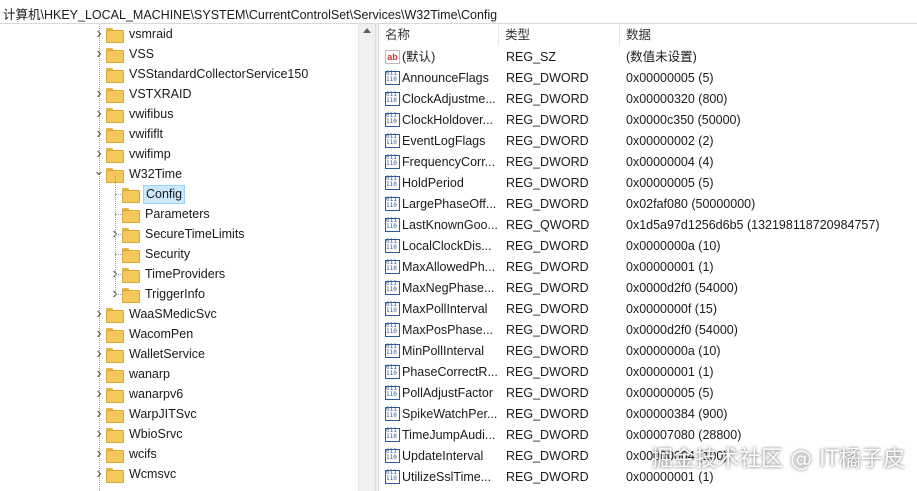 This screenshot has width=917, height=491. What do you see at coordinates (439, 35) in the screenshot?
I see `column-header-name: 名称` at bounding box center [439, 35].